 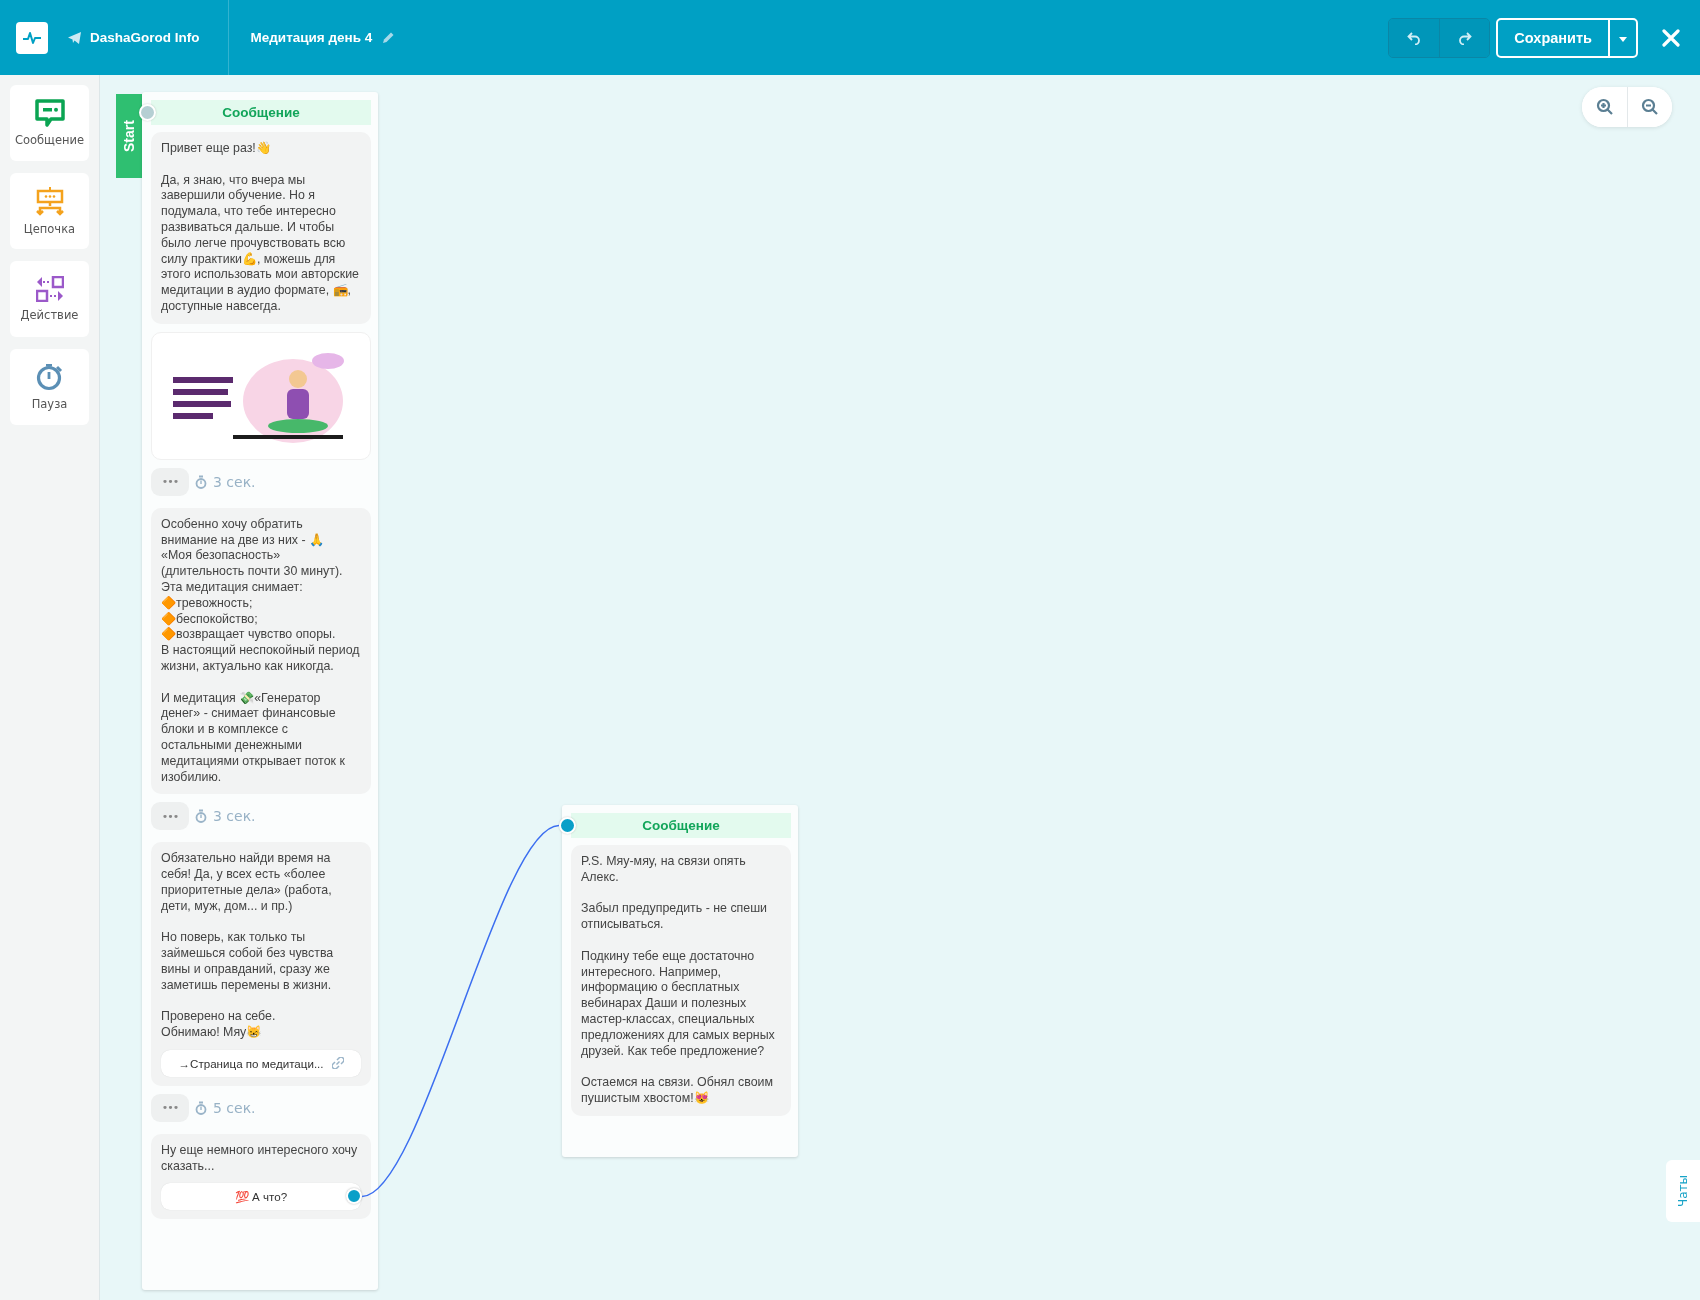 I want to click on zoom-out-button, so click(x=1649, y=107).